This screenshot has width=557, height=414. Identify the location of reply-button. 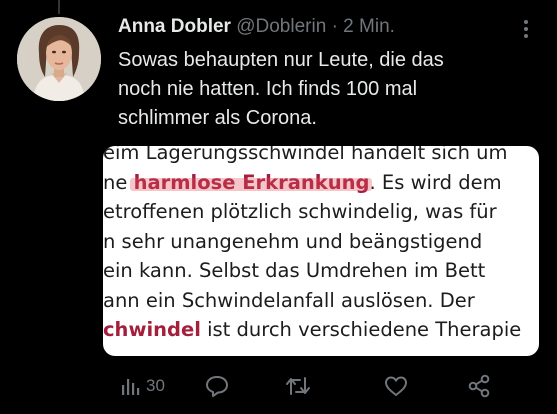
(217, 386).